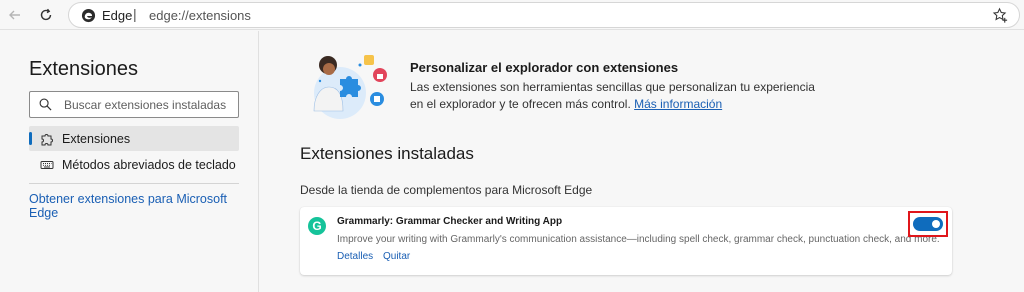  Describe the element at coordinates (200, 15) in the screenshot. I see `address-url: edge://extensions` at that location.